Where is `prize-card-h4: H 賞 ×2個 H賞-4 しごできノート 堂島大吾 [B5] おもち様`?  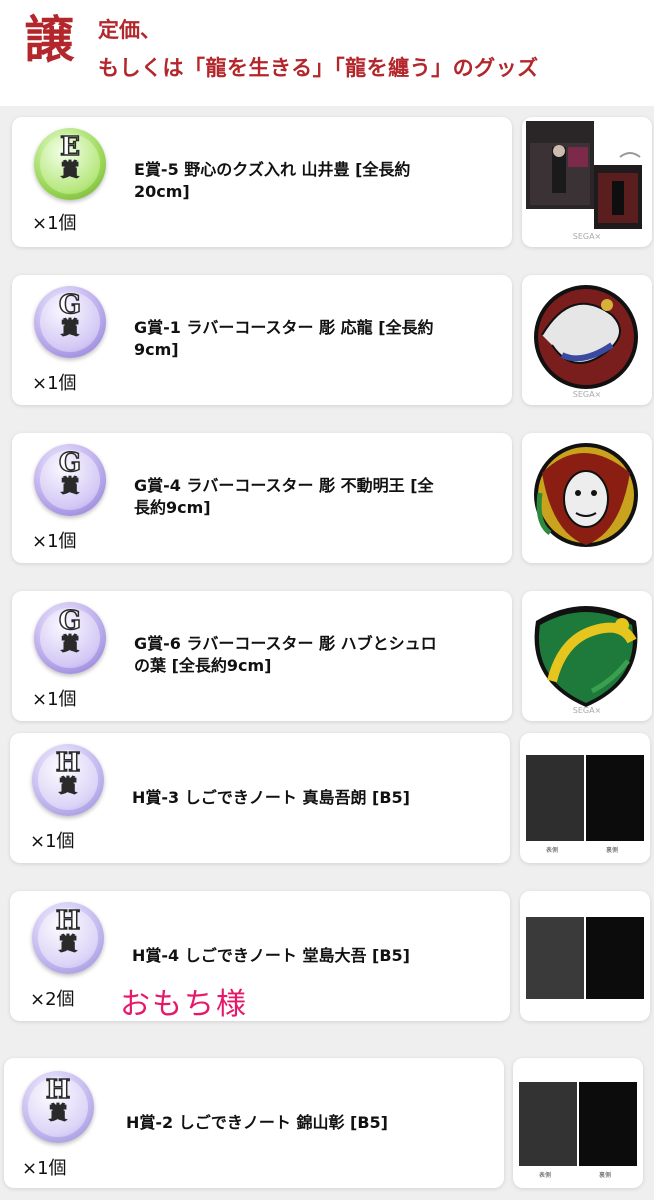 prize-card-h4: H 賞 ×2個 H賞-4 しごできノート 堂島大吾 [B5] おもち様 is located at coordinates (260, 956).